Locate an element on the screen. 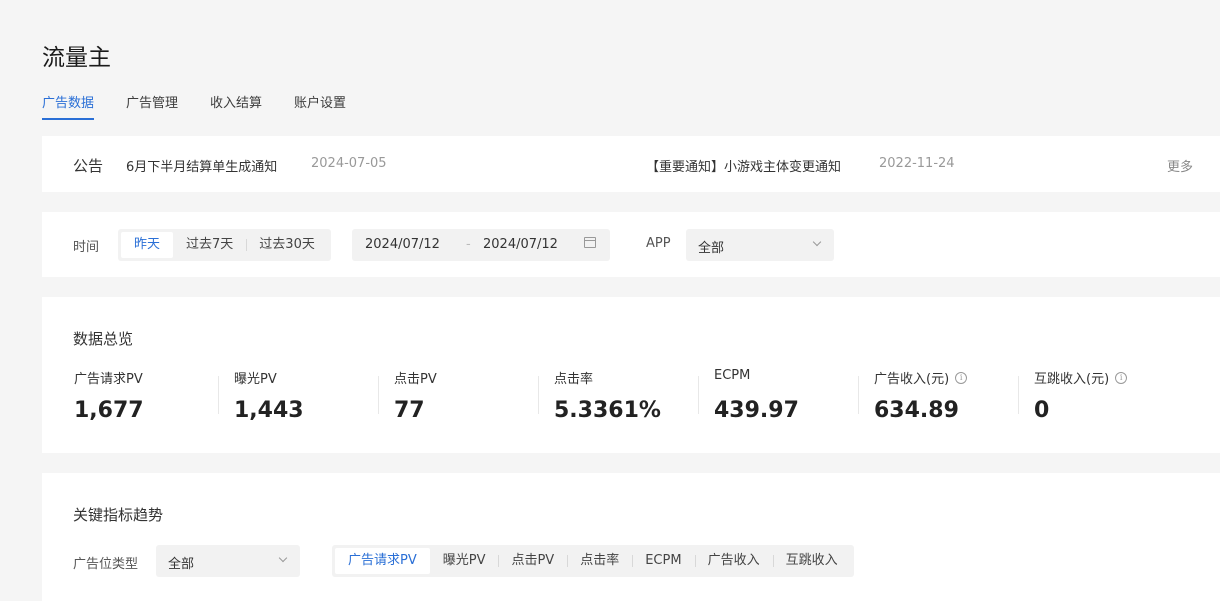 This screenshot has height=601, width=1220. trend-option-click-pv: 点击PV is located at coordinates (532, 561).